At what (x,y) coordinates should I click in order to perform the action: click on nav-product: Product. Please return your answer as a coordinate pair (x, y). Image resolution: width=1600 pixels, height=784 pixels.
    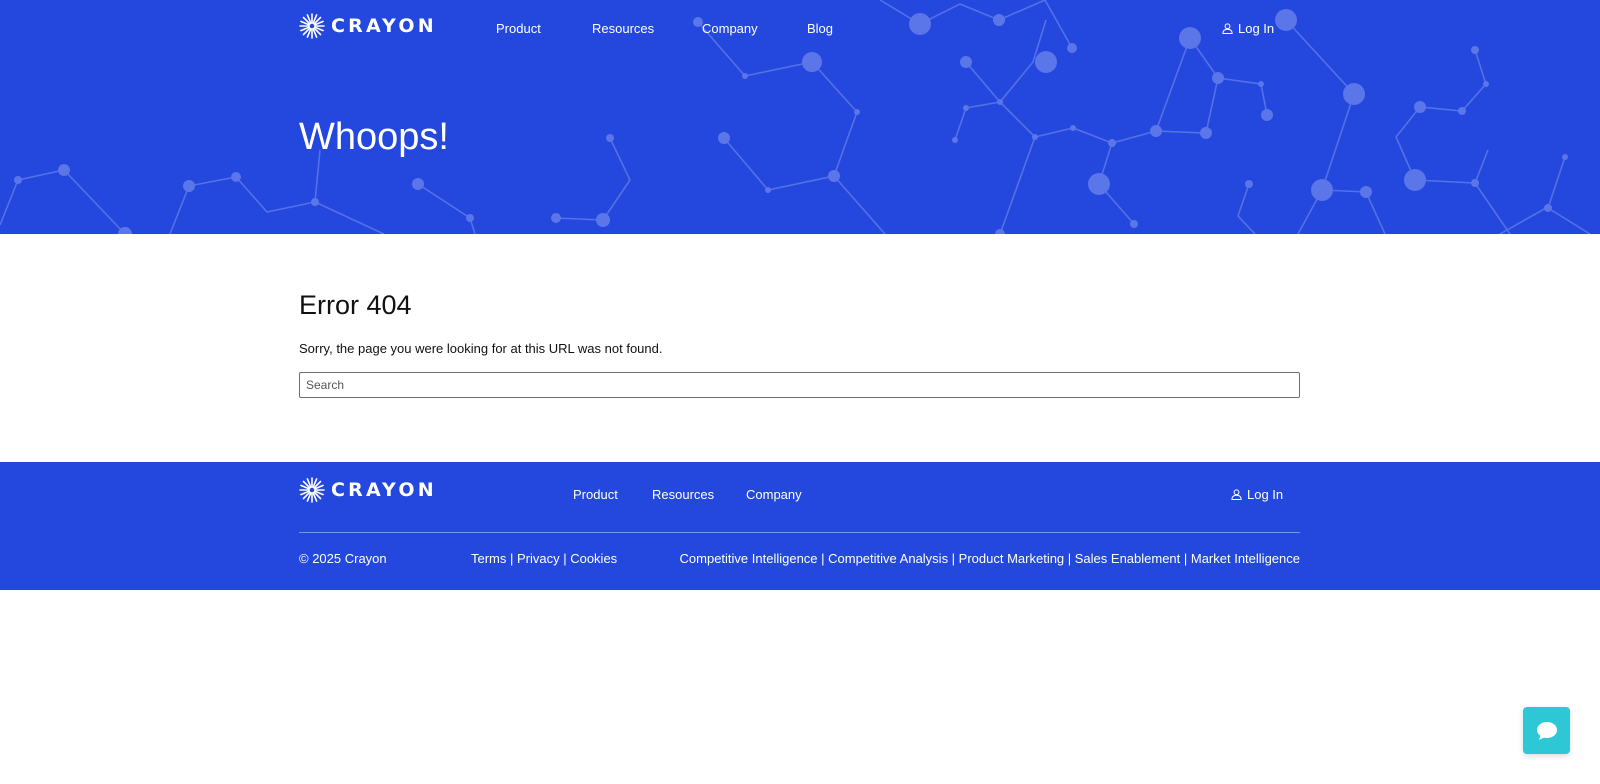
    Looking at the image, I should click on (518, 28).